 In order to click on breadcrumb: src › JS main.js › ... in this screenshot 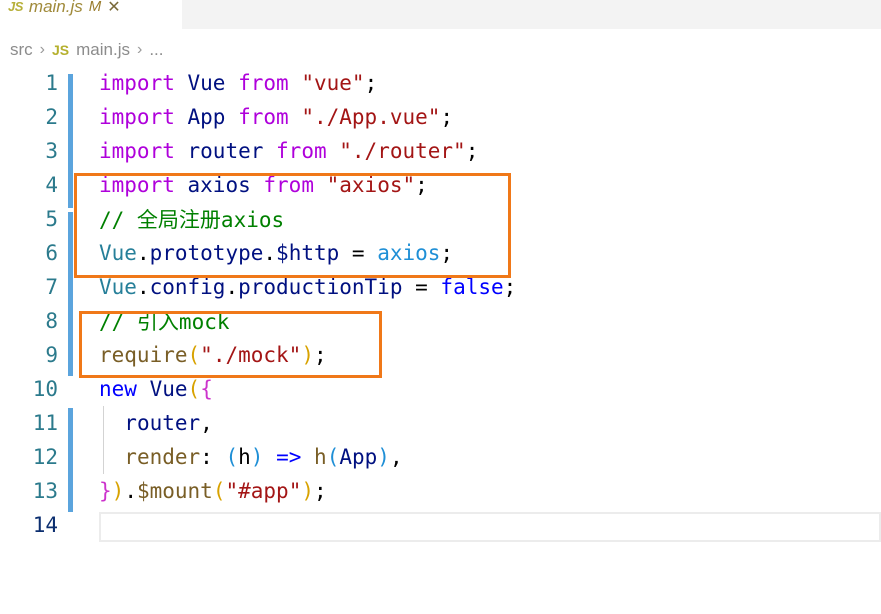, I will do `click(86, 50)`.